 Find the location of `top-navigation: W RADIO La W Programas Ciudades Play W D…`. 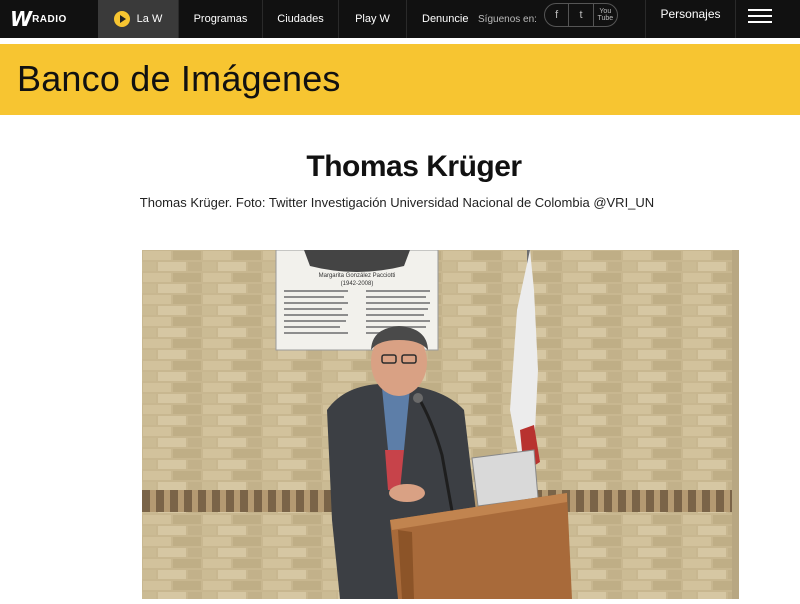

top-navigation: W RADIO La W Programas Ciudades Play W D… is located at coordinates (400, 19).